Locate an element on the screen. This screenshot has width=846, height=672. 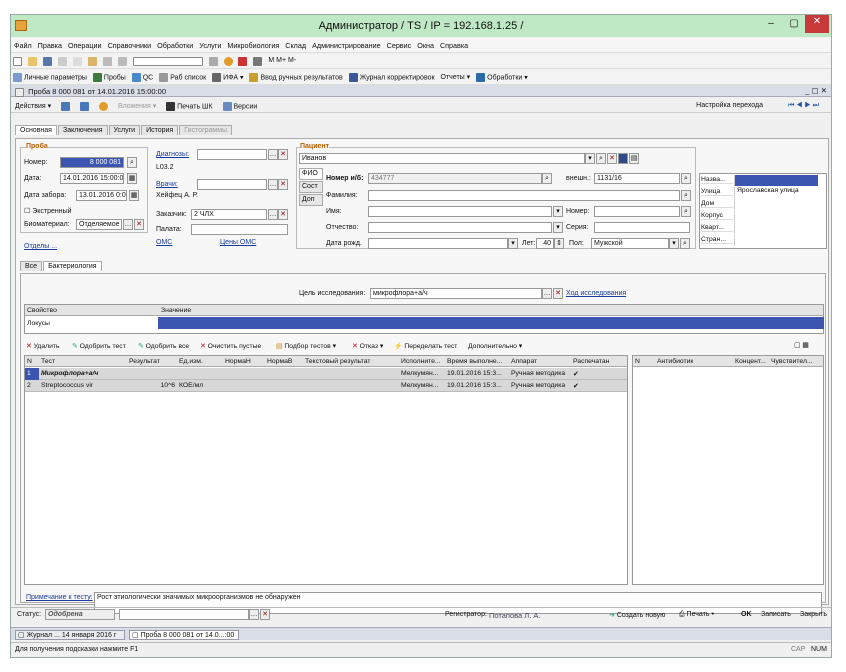
select-tests-button: ▤ Подбор тестов ▾ is located at coordinates (306, 346).